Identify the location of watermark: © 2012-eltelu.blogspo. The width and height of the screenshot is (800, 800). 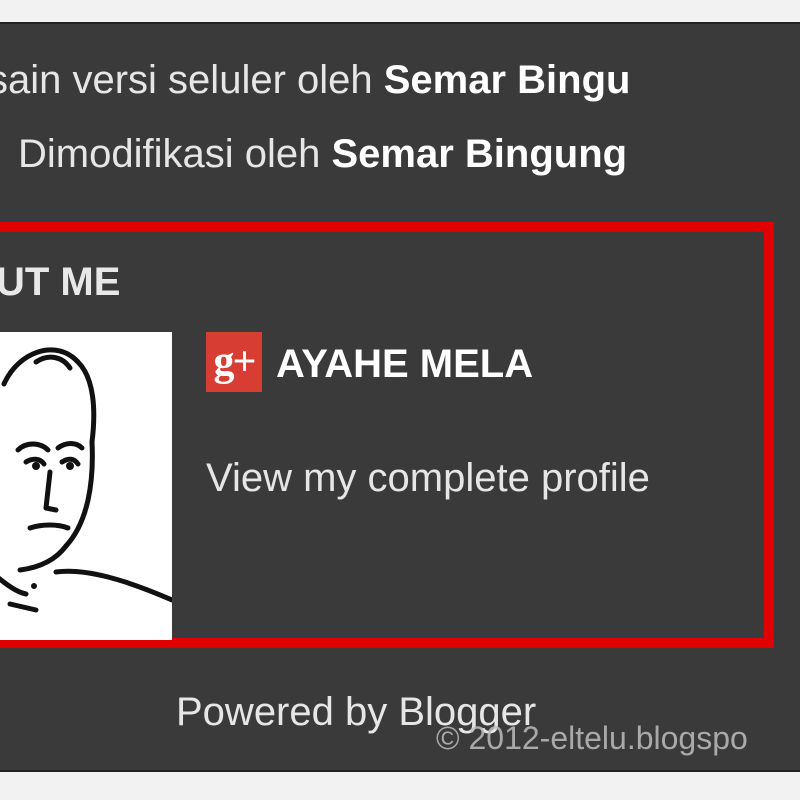
(592, 738).